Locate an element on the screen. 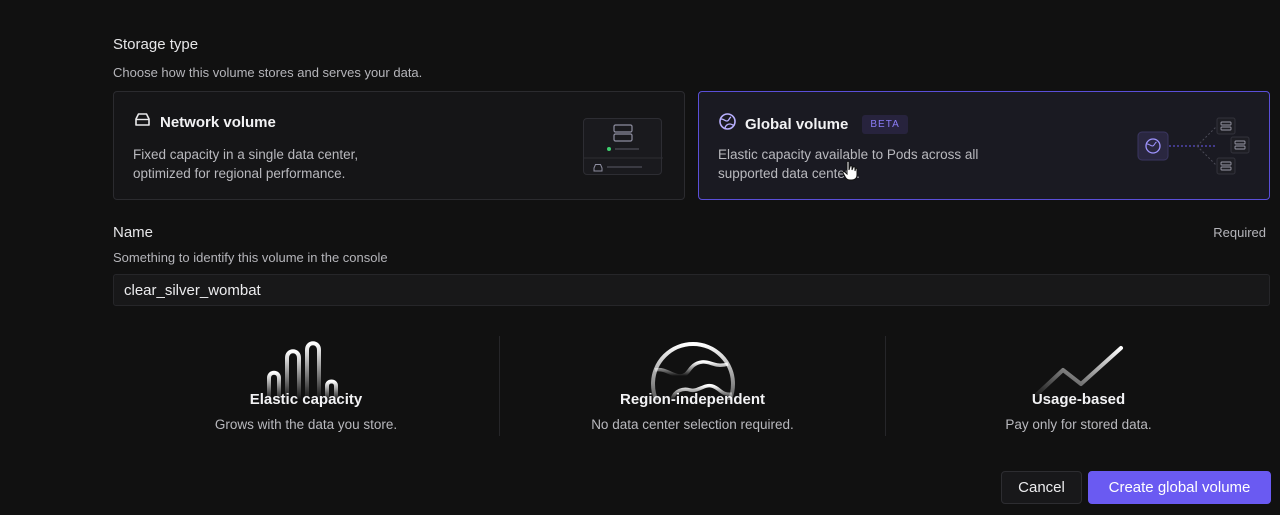 Image resolution: width=1280 pixels, height=515 pixels. name-label: Name is located at coordinates (133, 232).